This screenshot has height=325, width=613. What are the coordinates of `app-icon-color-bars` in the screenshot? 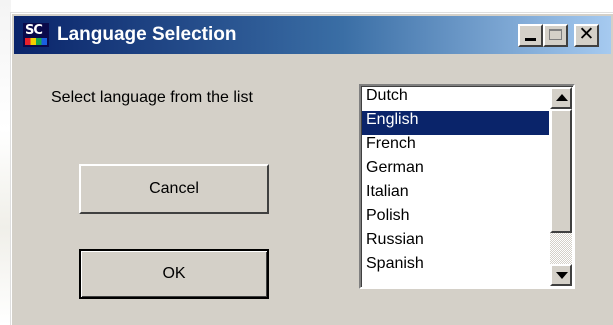 It's located at (36, 41).